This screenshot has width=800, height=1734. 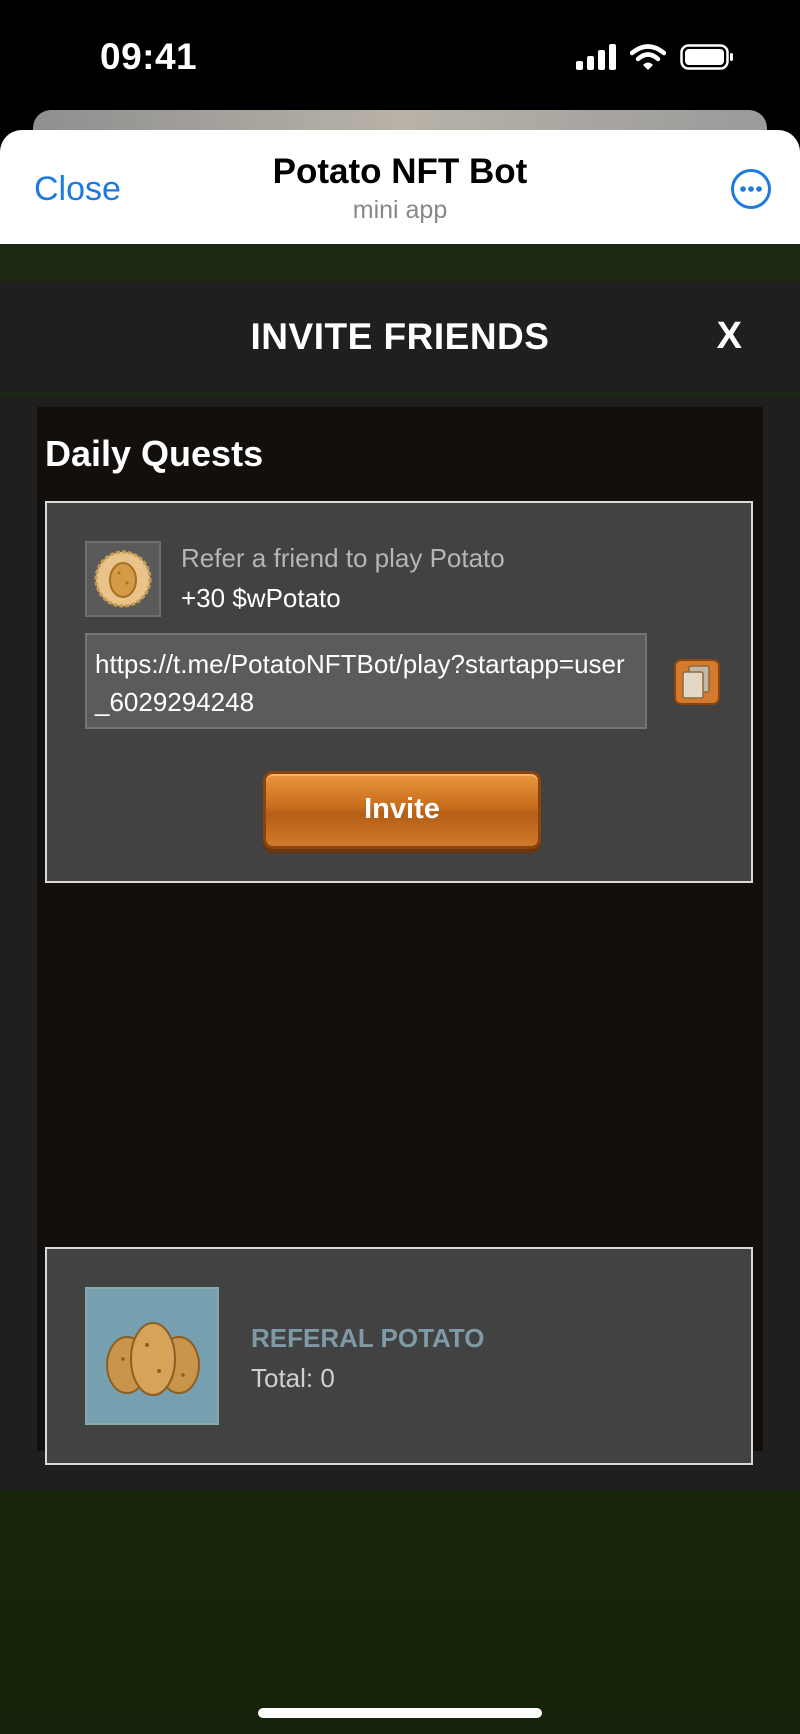 I want to click on modal-close-button: X, so click(x=729, y=336).